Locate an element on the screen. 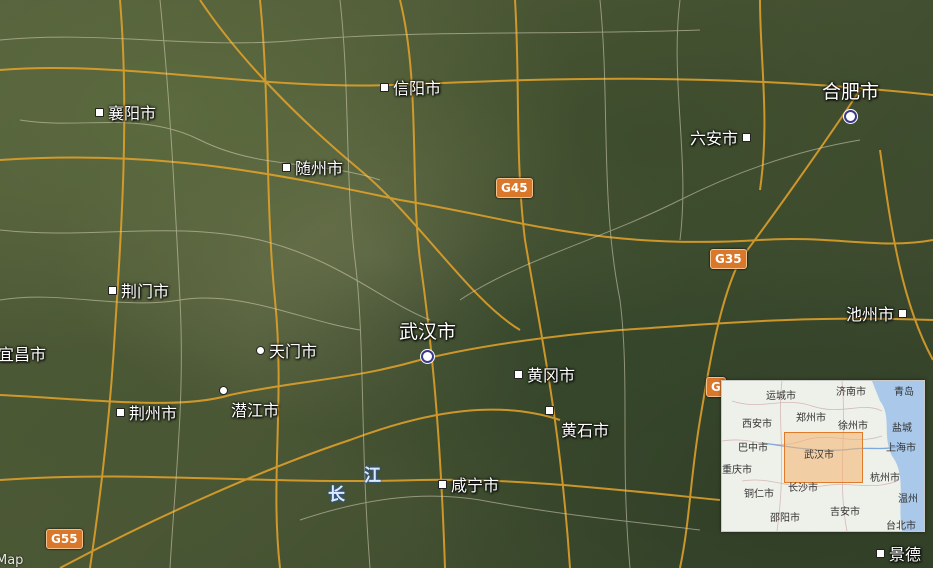 This screenshot has height=568, width=933. city-label: 潜江市 is located at coordinates (255, 410).